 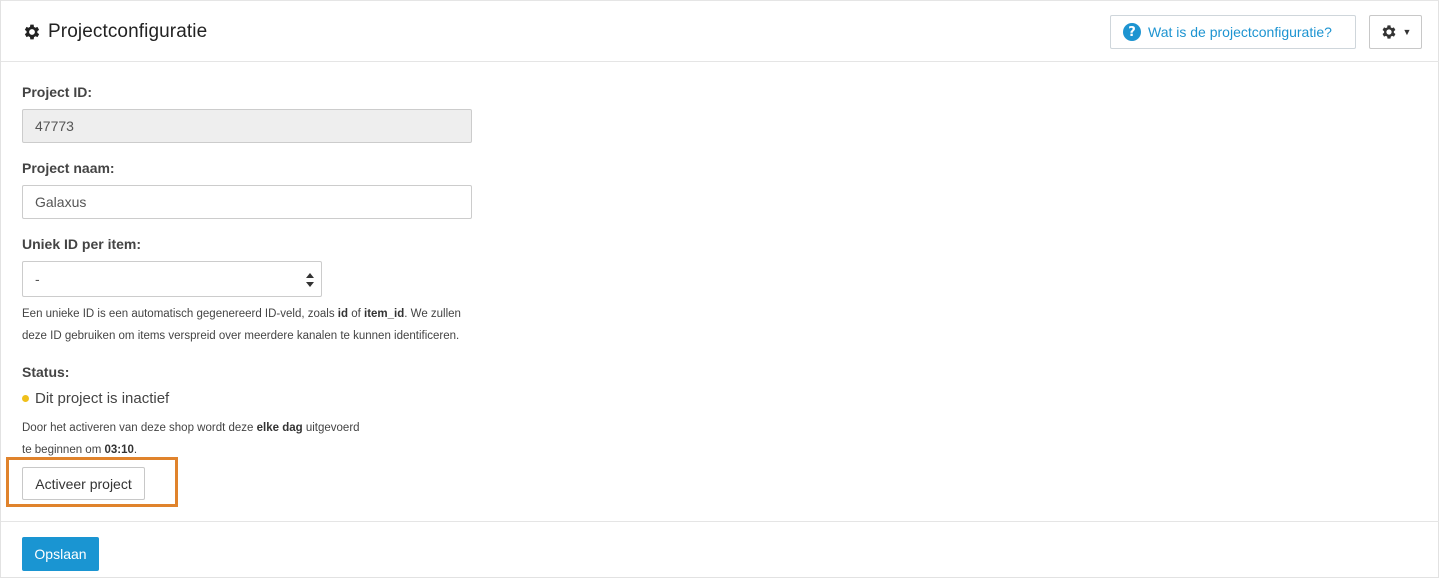 I want to click on activation-time: 03:10, so click(x=119, y=450).